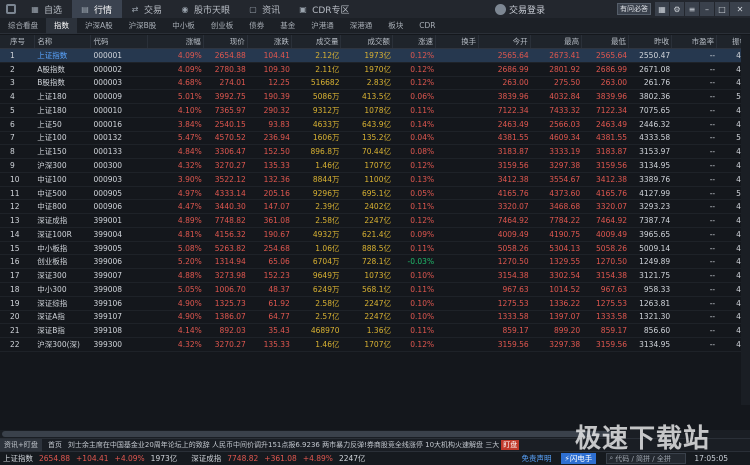 The width and height of the screenshot is (750, 465). Describe the element at coordinates (15, 179) in the screenshot. I see `cell-seq: 10` at that location.